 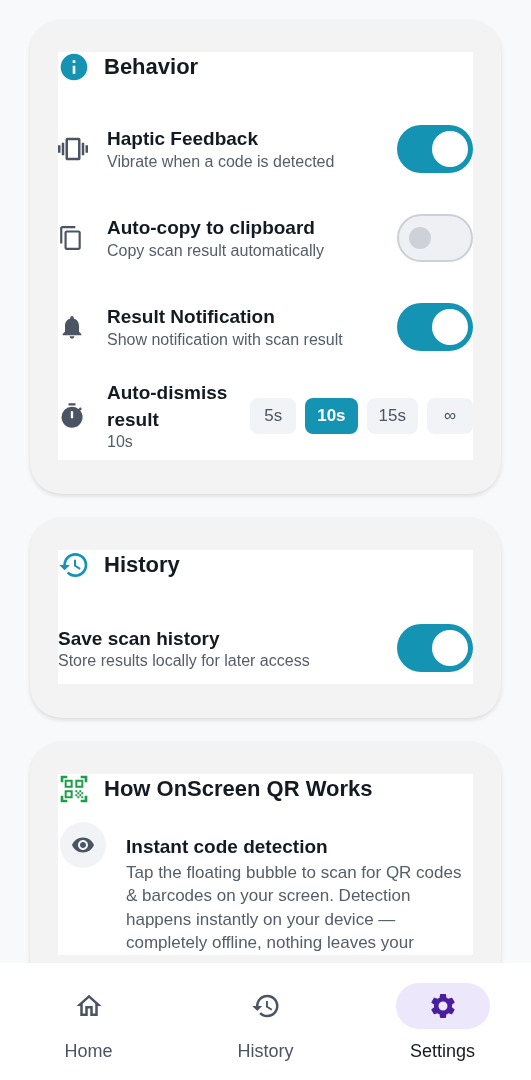 I want to click on nav-tab: Settings, so click(x=442, y=1022).